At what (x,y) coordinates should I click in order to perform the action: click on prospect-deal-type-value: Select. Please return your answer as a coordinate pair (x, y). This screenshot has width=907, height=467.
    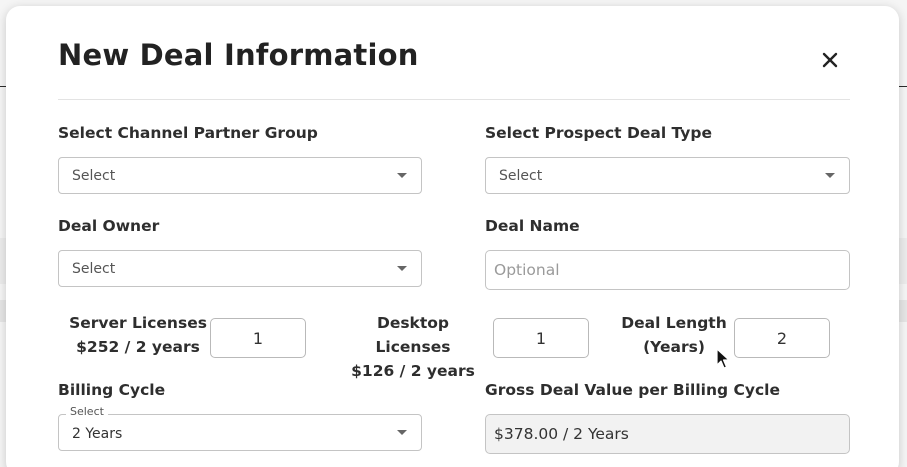
    Looking at the image, I should click on (521, 176).